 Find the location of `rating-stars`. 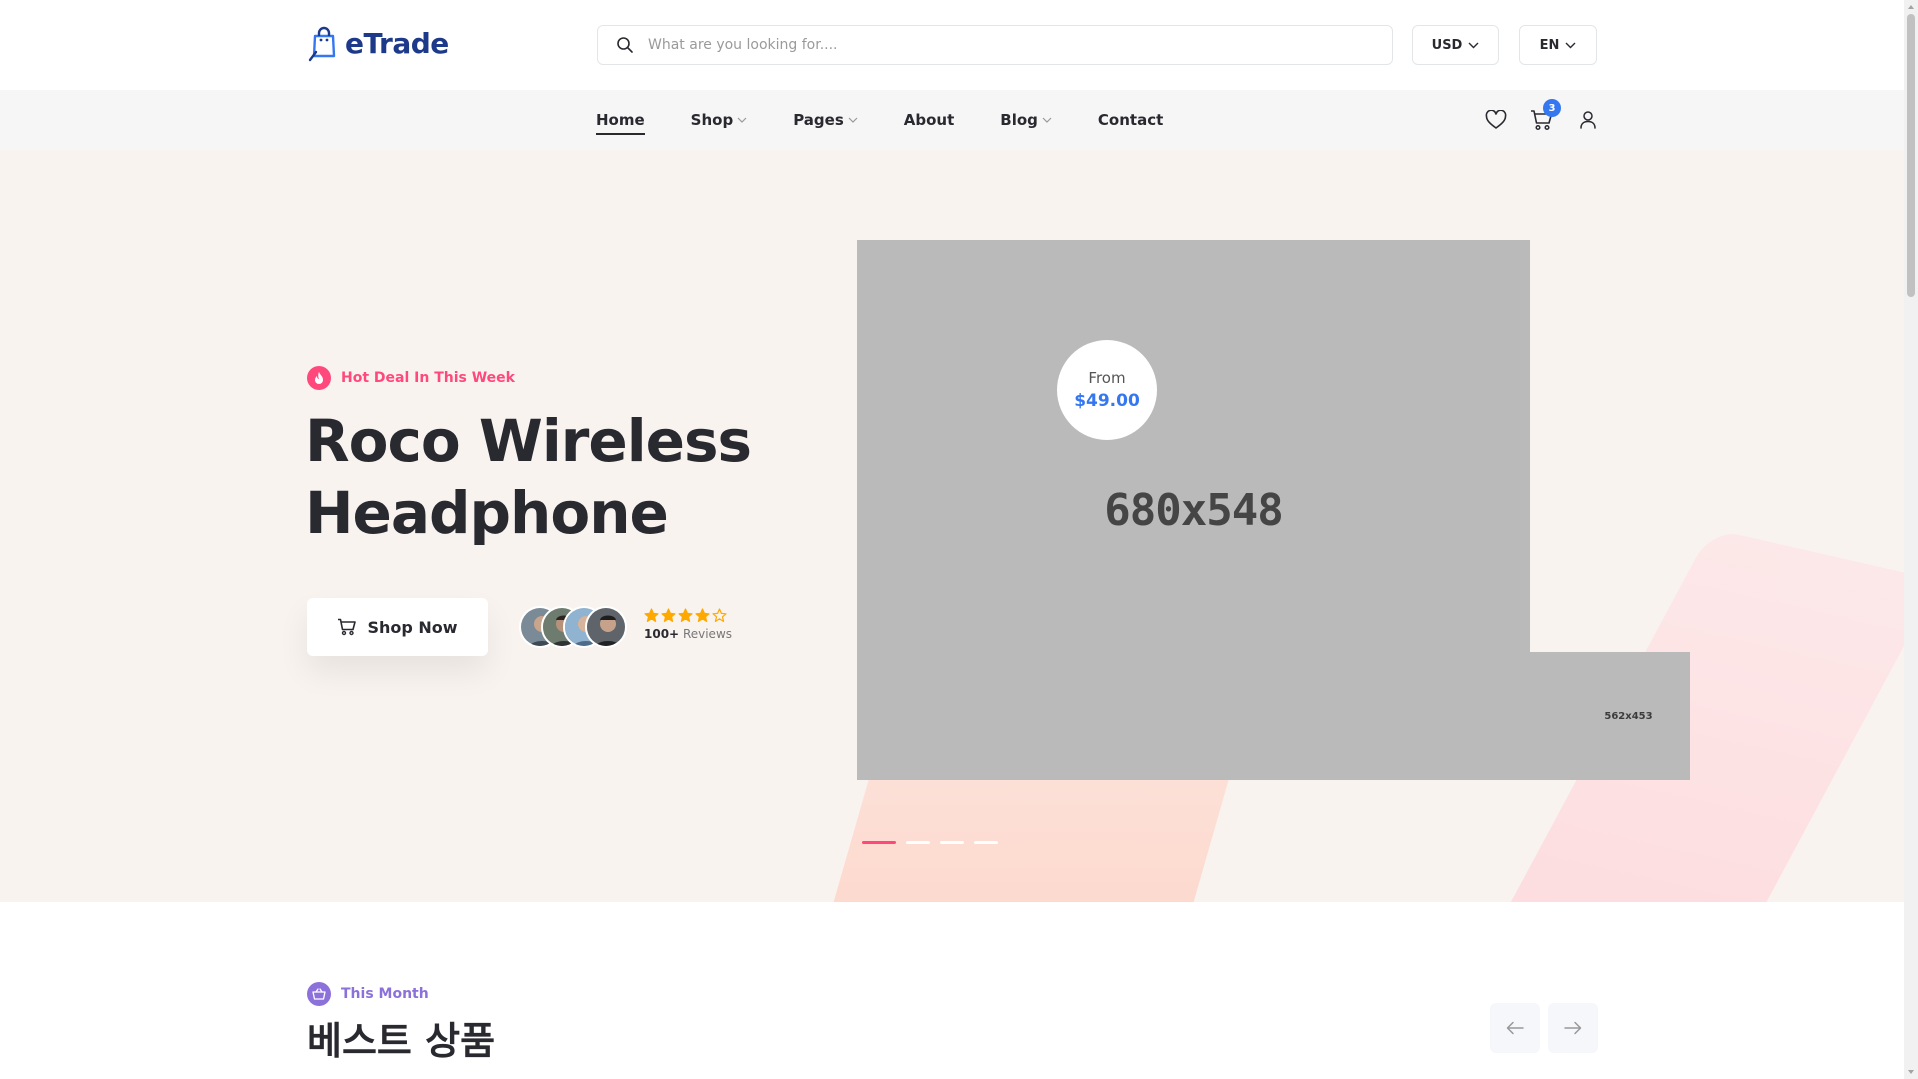

rating-stars is located at coordinates (688, 615).